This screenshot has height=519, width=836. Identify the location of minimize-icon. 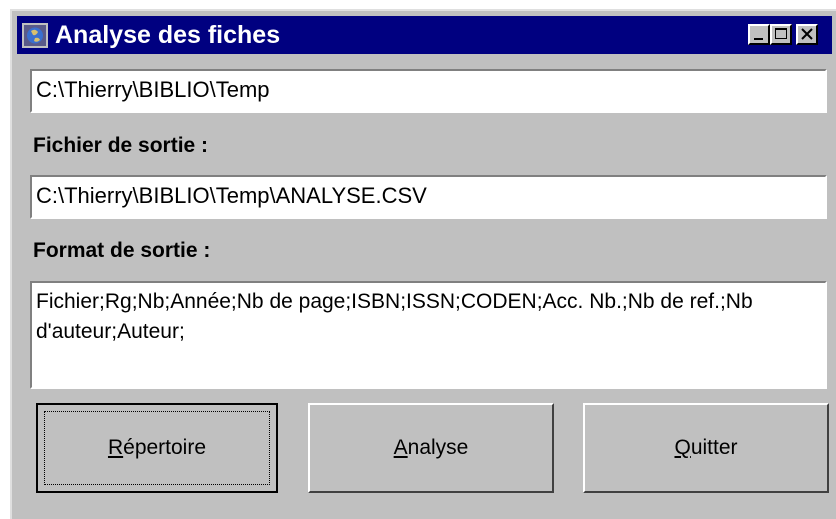
(758, 39).